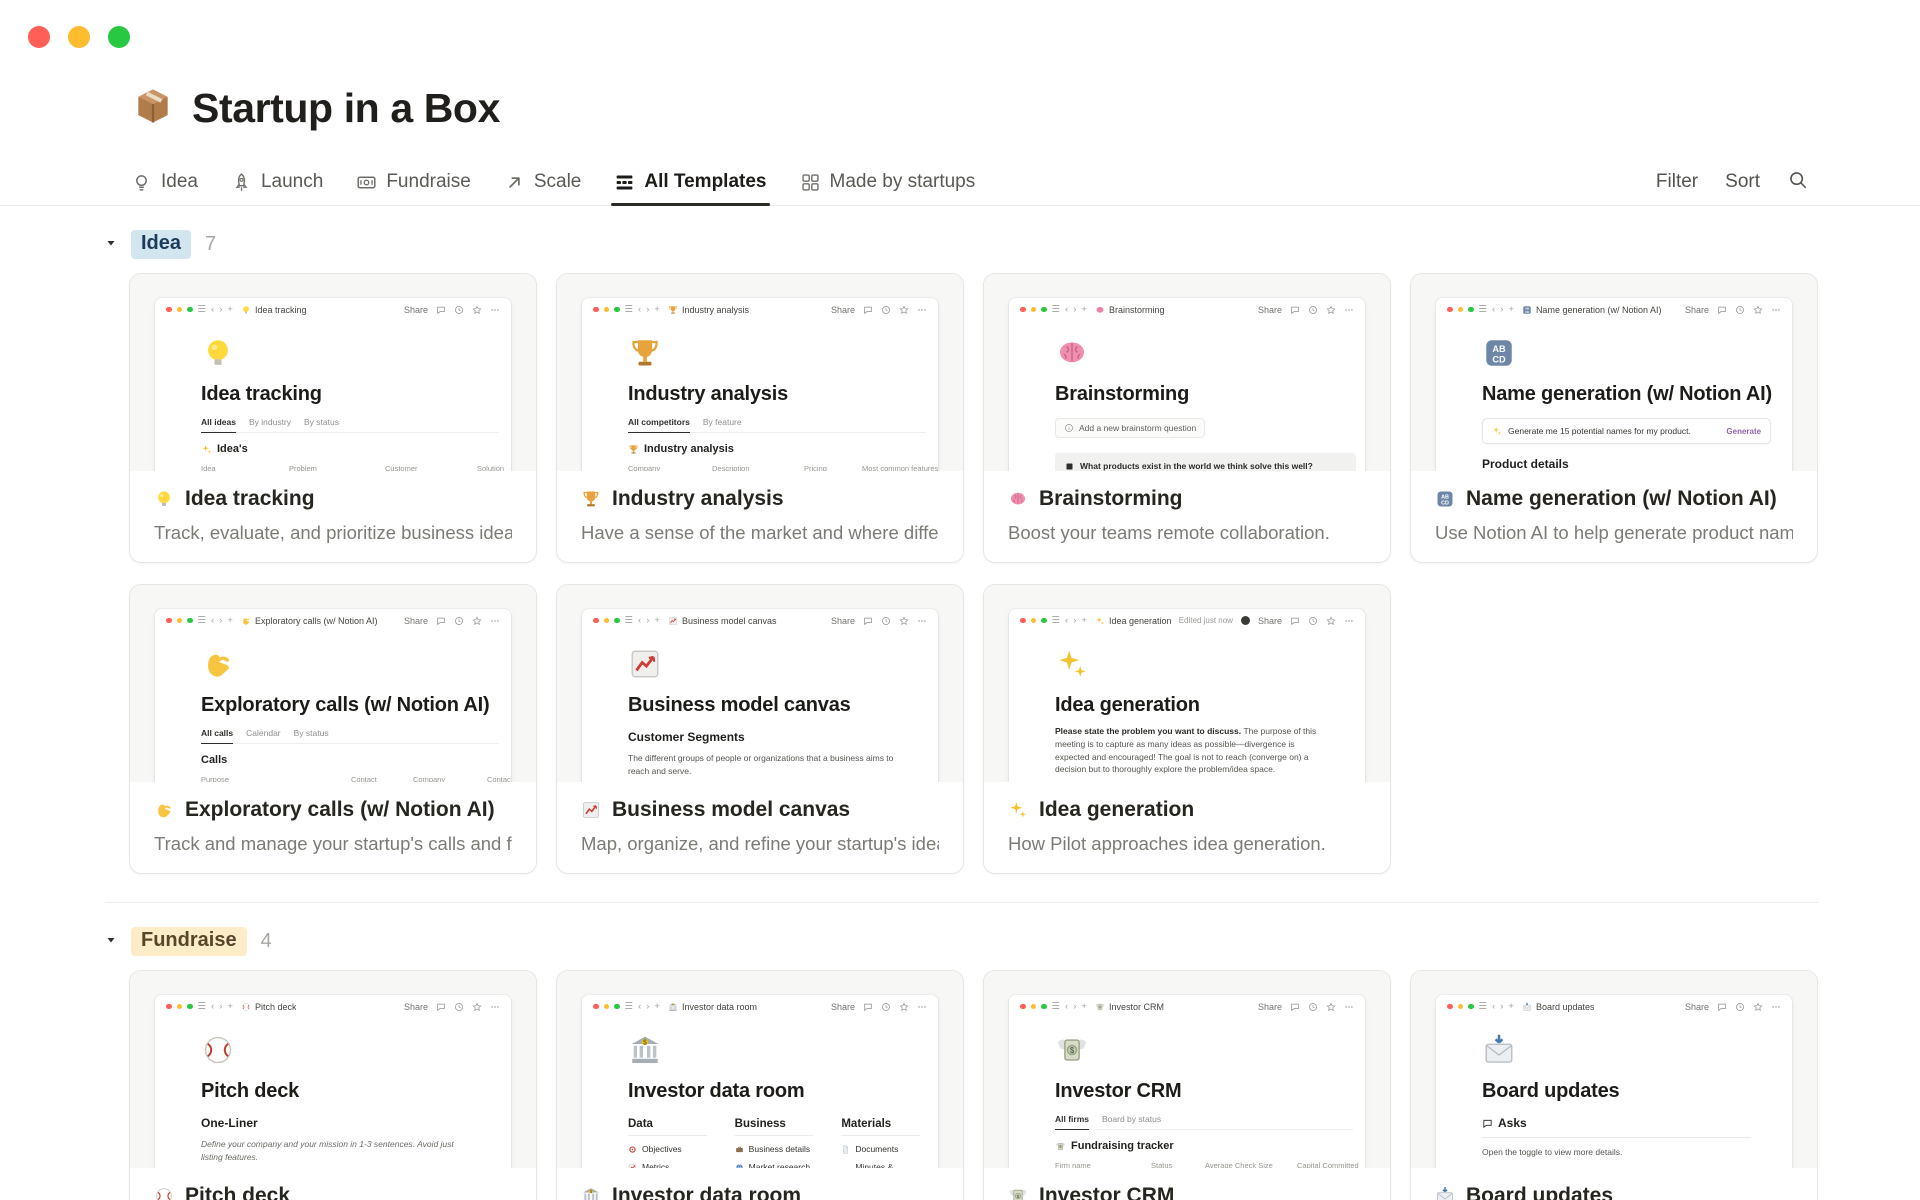  I want to click on column-header: Purpose, so click(215, 778).